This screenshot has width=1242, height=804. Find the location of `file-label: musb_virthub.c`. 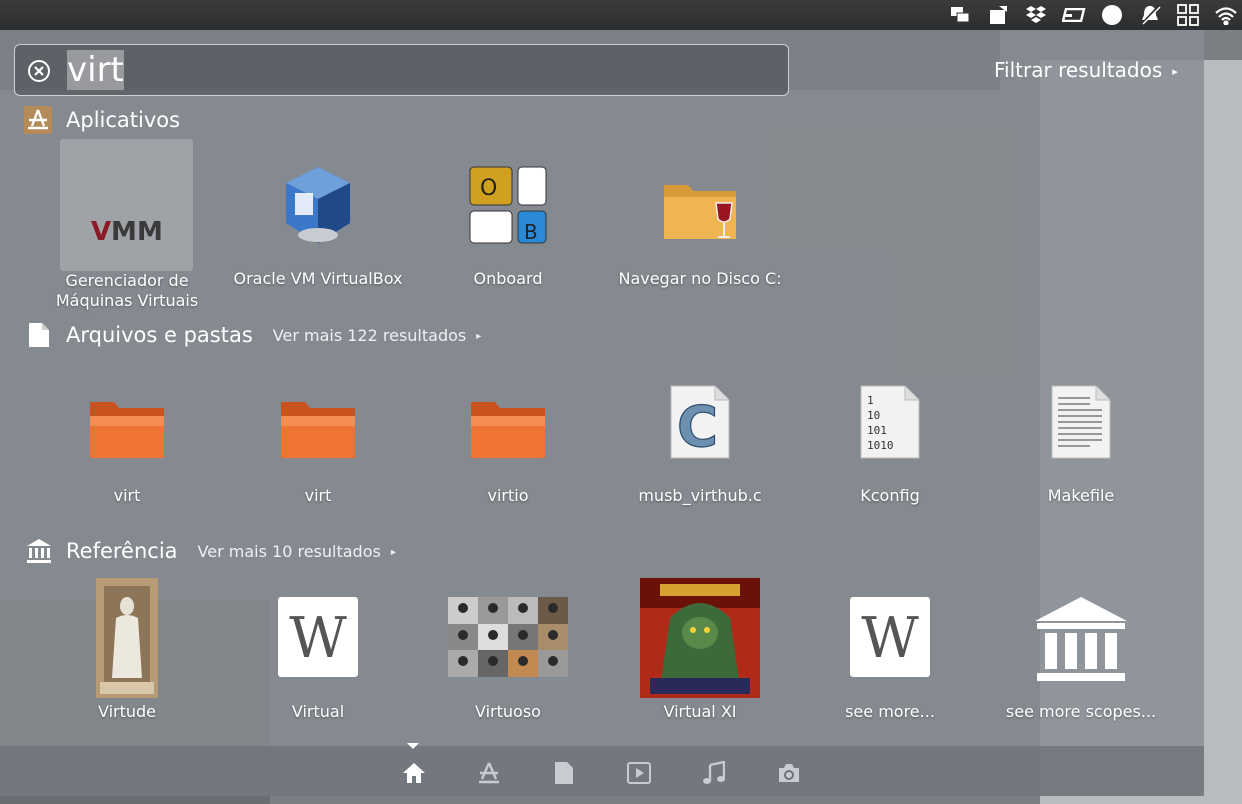

file-label: musb_virthub.c is located at coordinates (700, 495).